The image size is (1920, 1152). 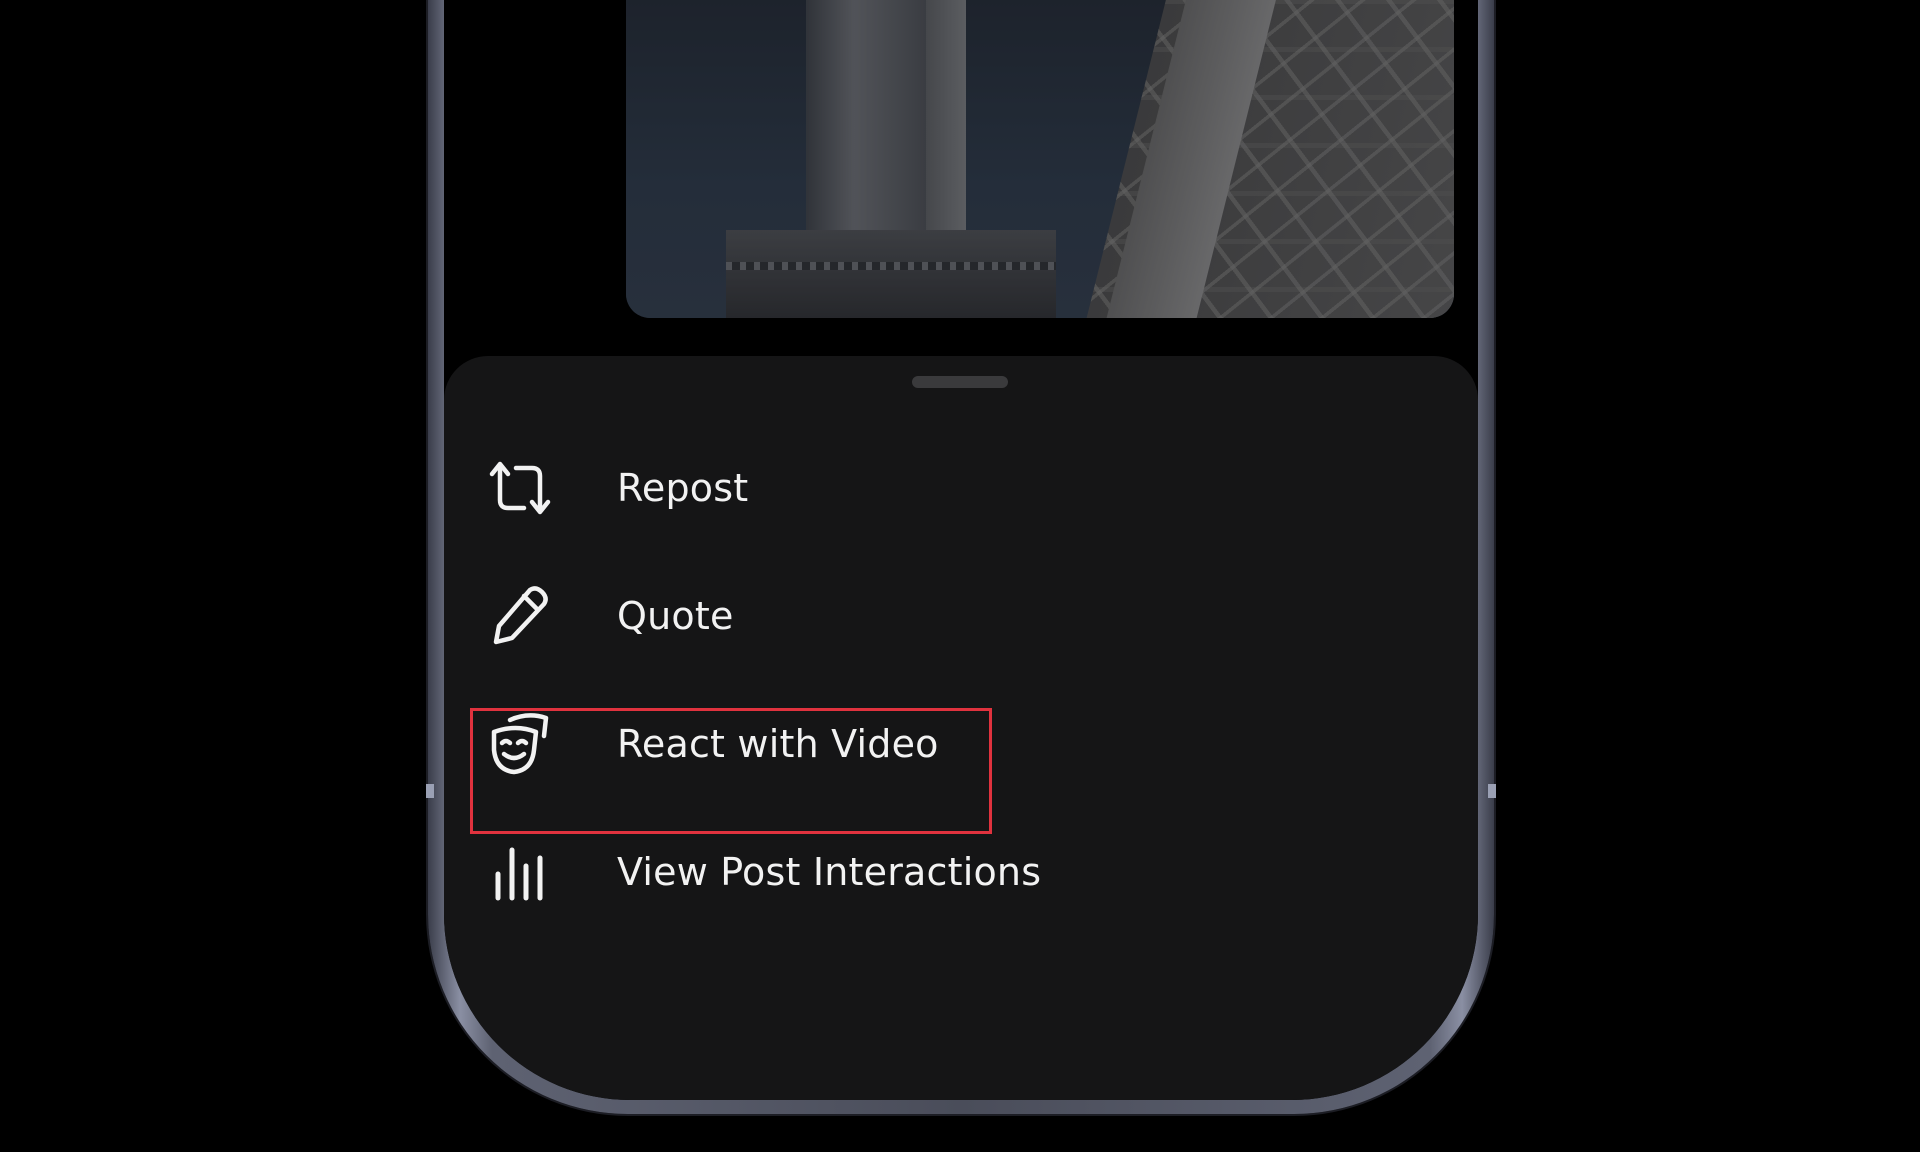 I want to click on menu-item-label: Quote, so click(x=675, y=616).